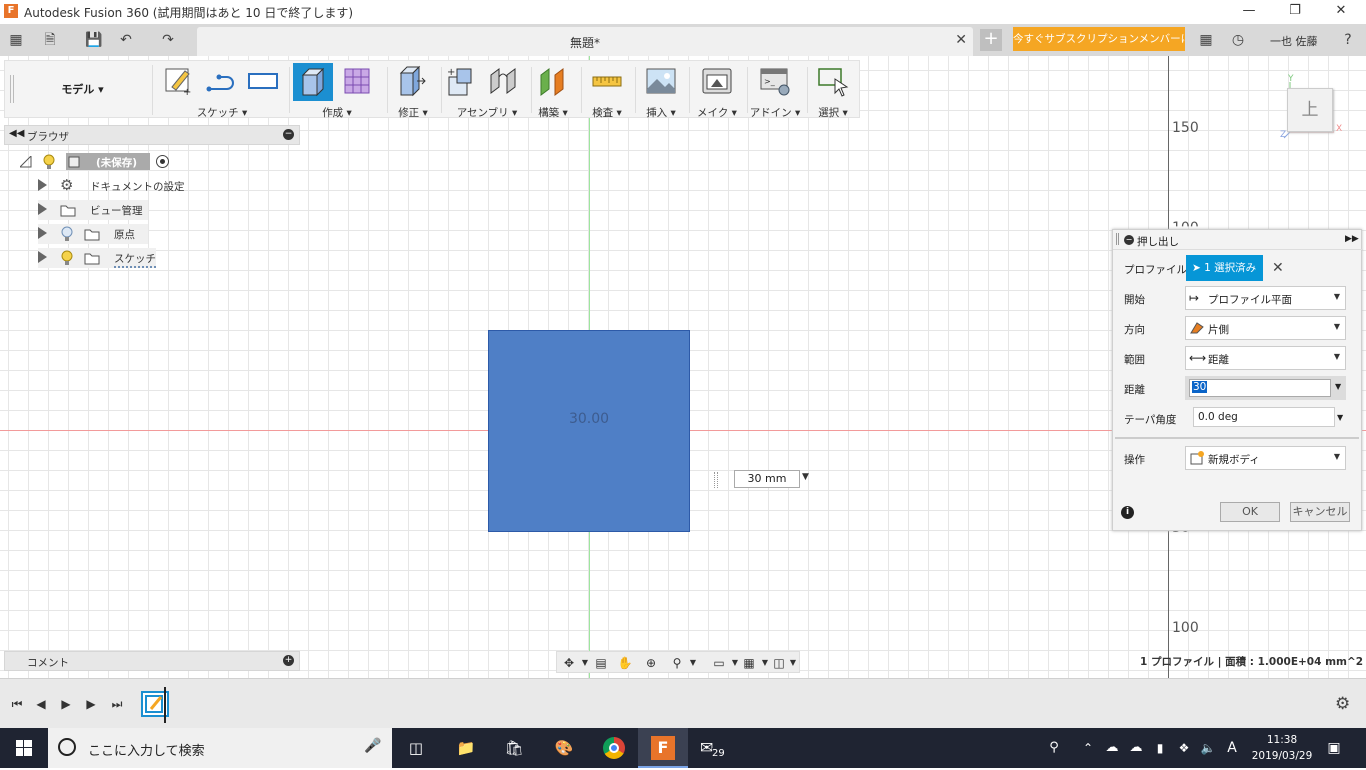 The height and width of the screenshot is (770, 1366). I want to click on file-icon: 🗎, so click(50, 40).